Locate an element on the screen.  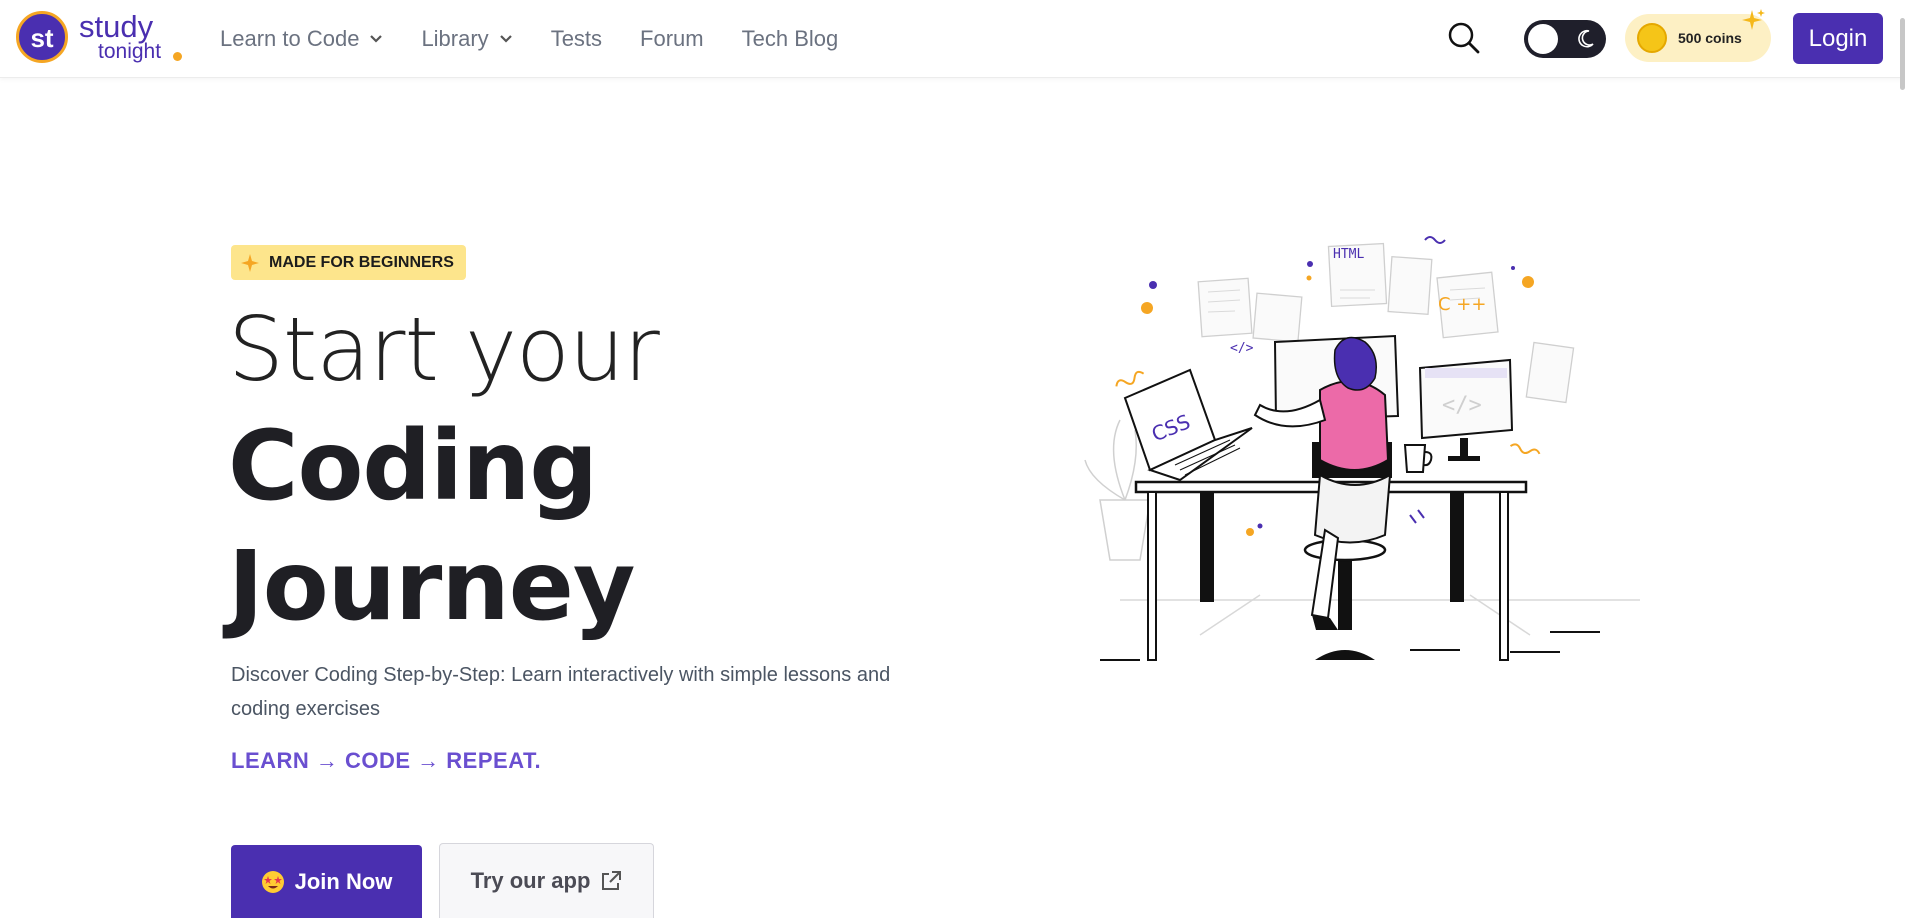
nav-label: Tech Blog is located at coordinates (790, 38).